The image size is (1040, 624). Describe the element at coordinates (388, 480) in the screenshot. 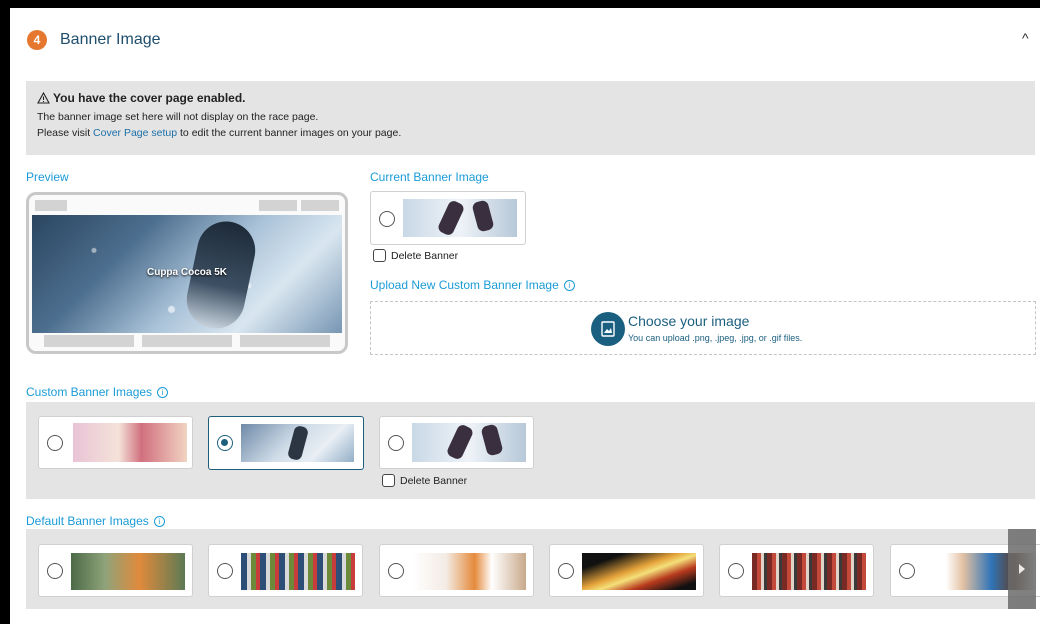

I see `custom-delete-checkbox` at that location.